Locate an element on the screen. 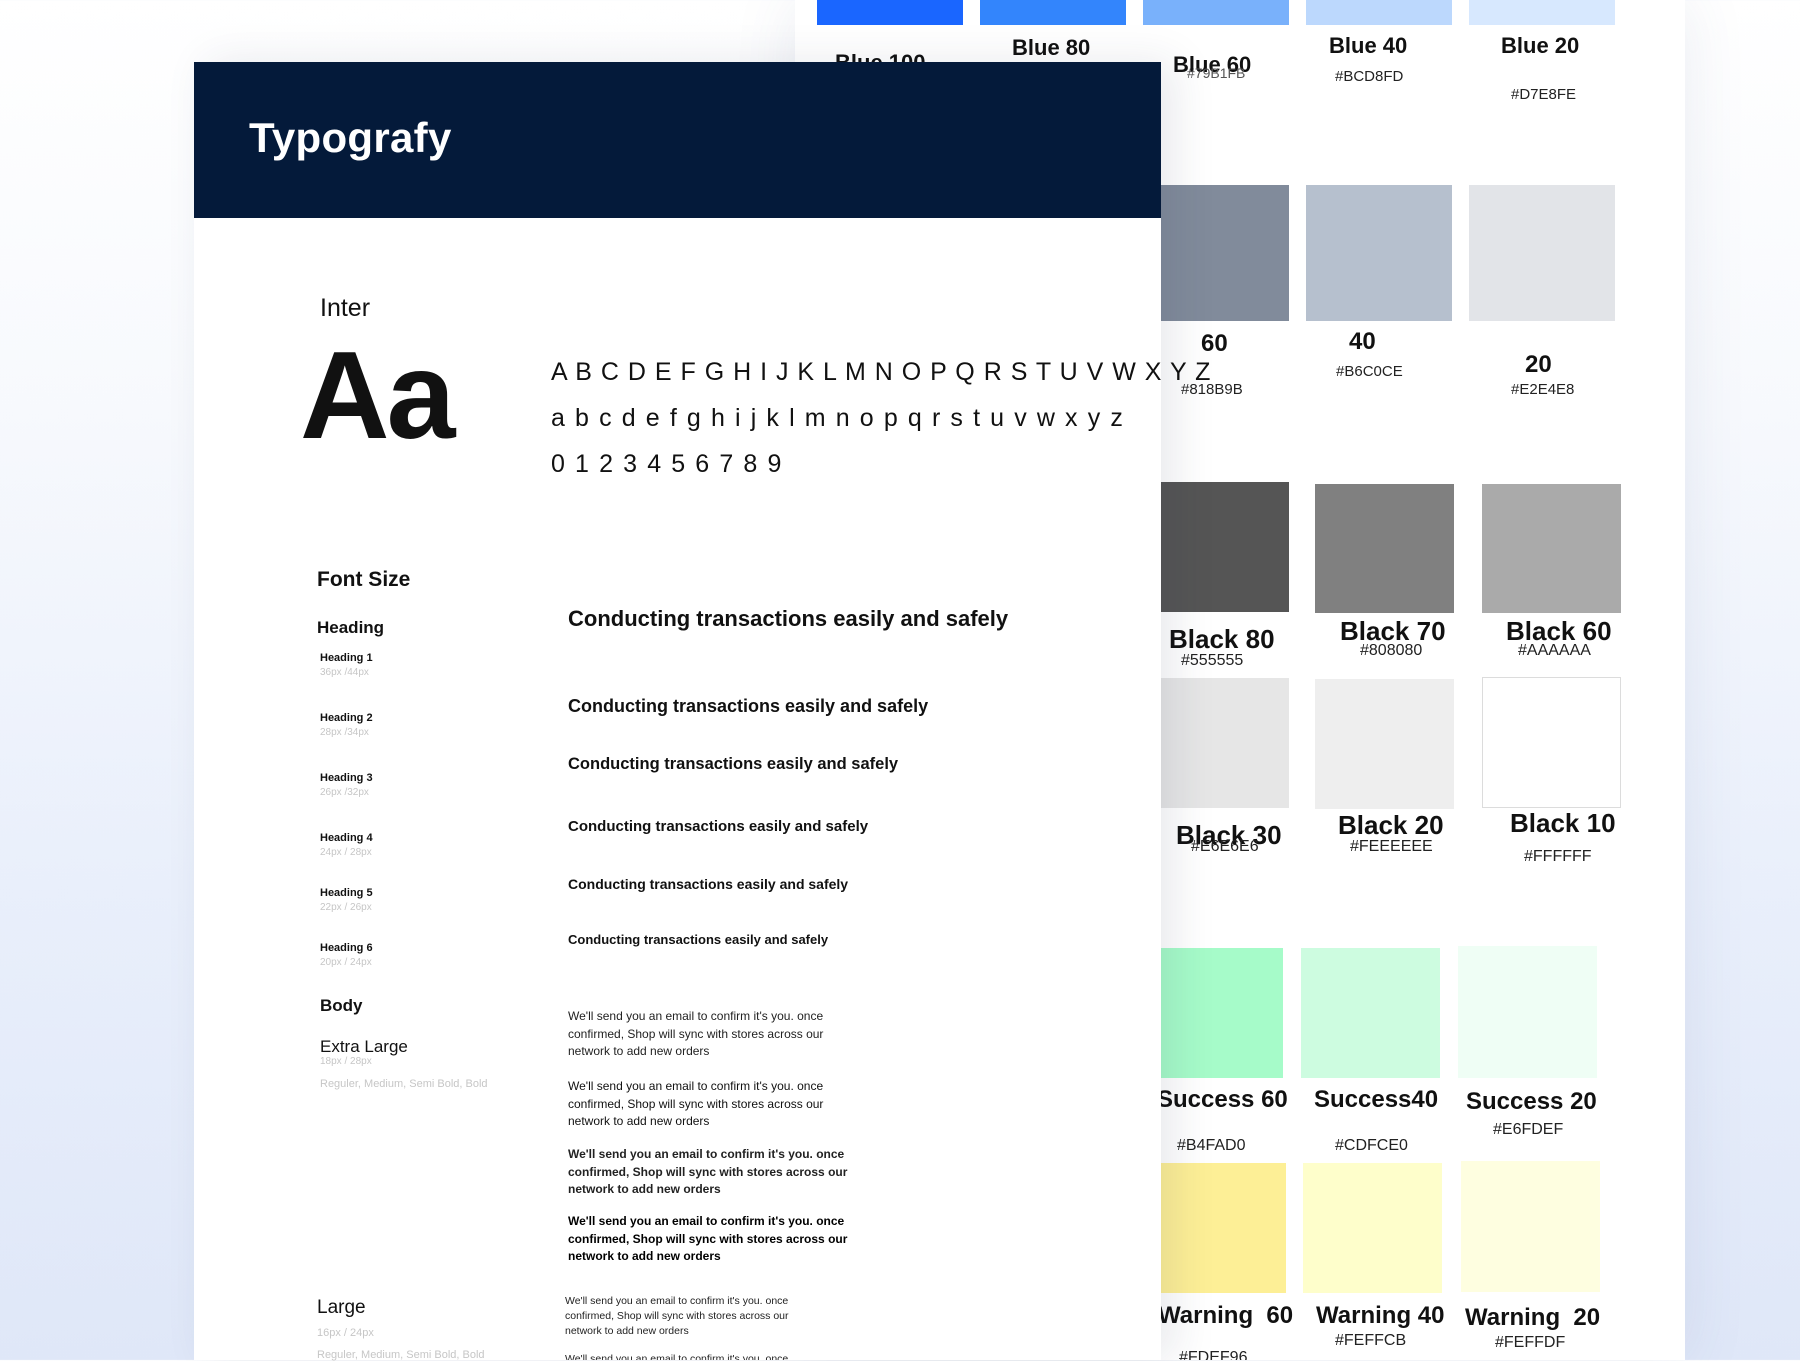  swatch-black-80-hex: #555555 is located at coordinates (1212, 660).